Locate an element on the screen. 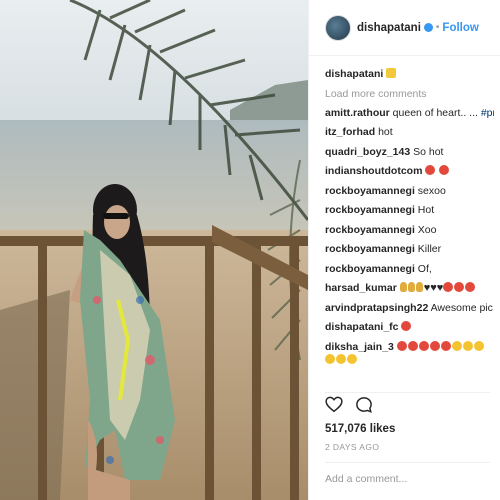  comment-text: sexoo is located at coordinates (430, 190).